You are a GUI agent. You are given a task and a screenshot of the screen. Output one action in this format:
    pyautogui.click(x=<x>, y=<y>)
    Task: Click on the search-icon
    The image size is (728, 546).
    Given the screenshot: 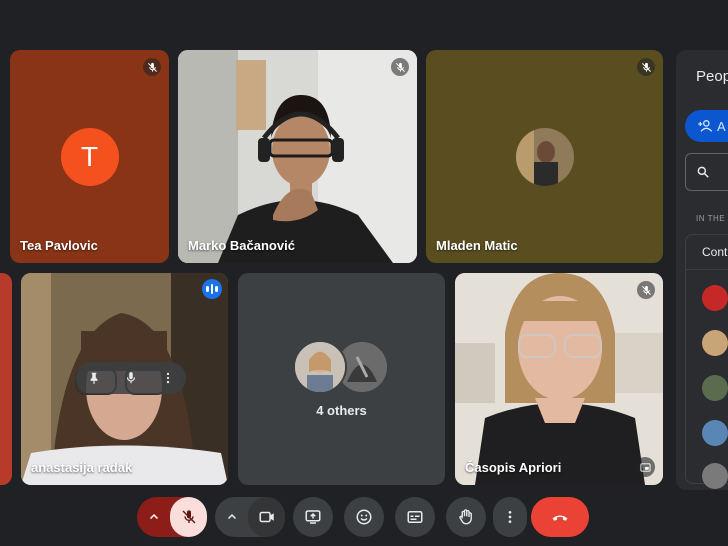 What is the action you would take?
    pyautogui.click(x=703, y=172)
    